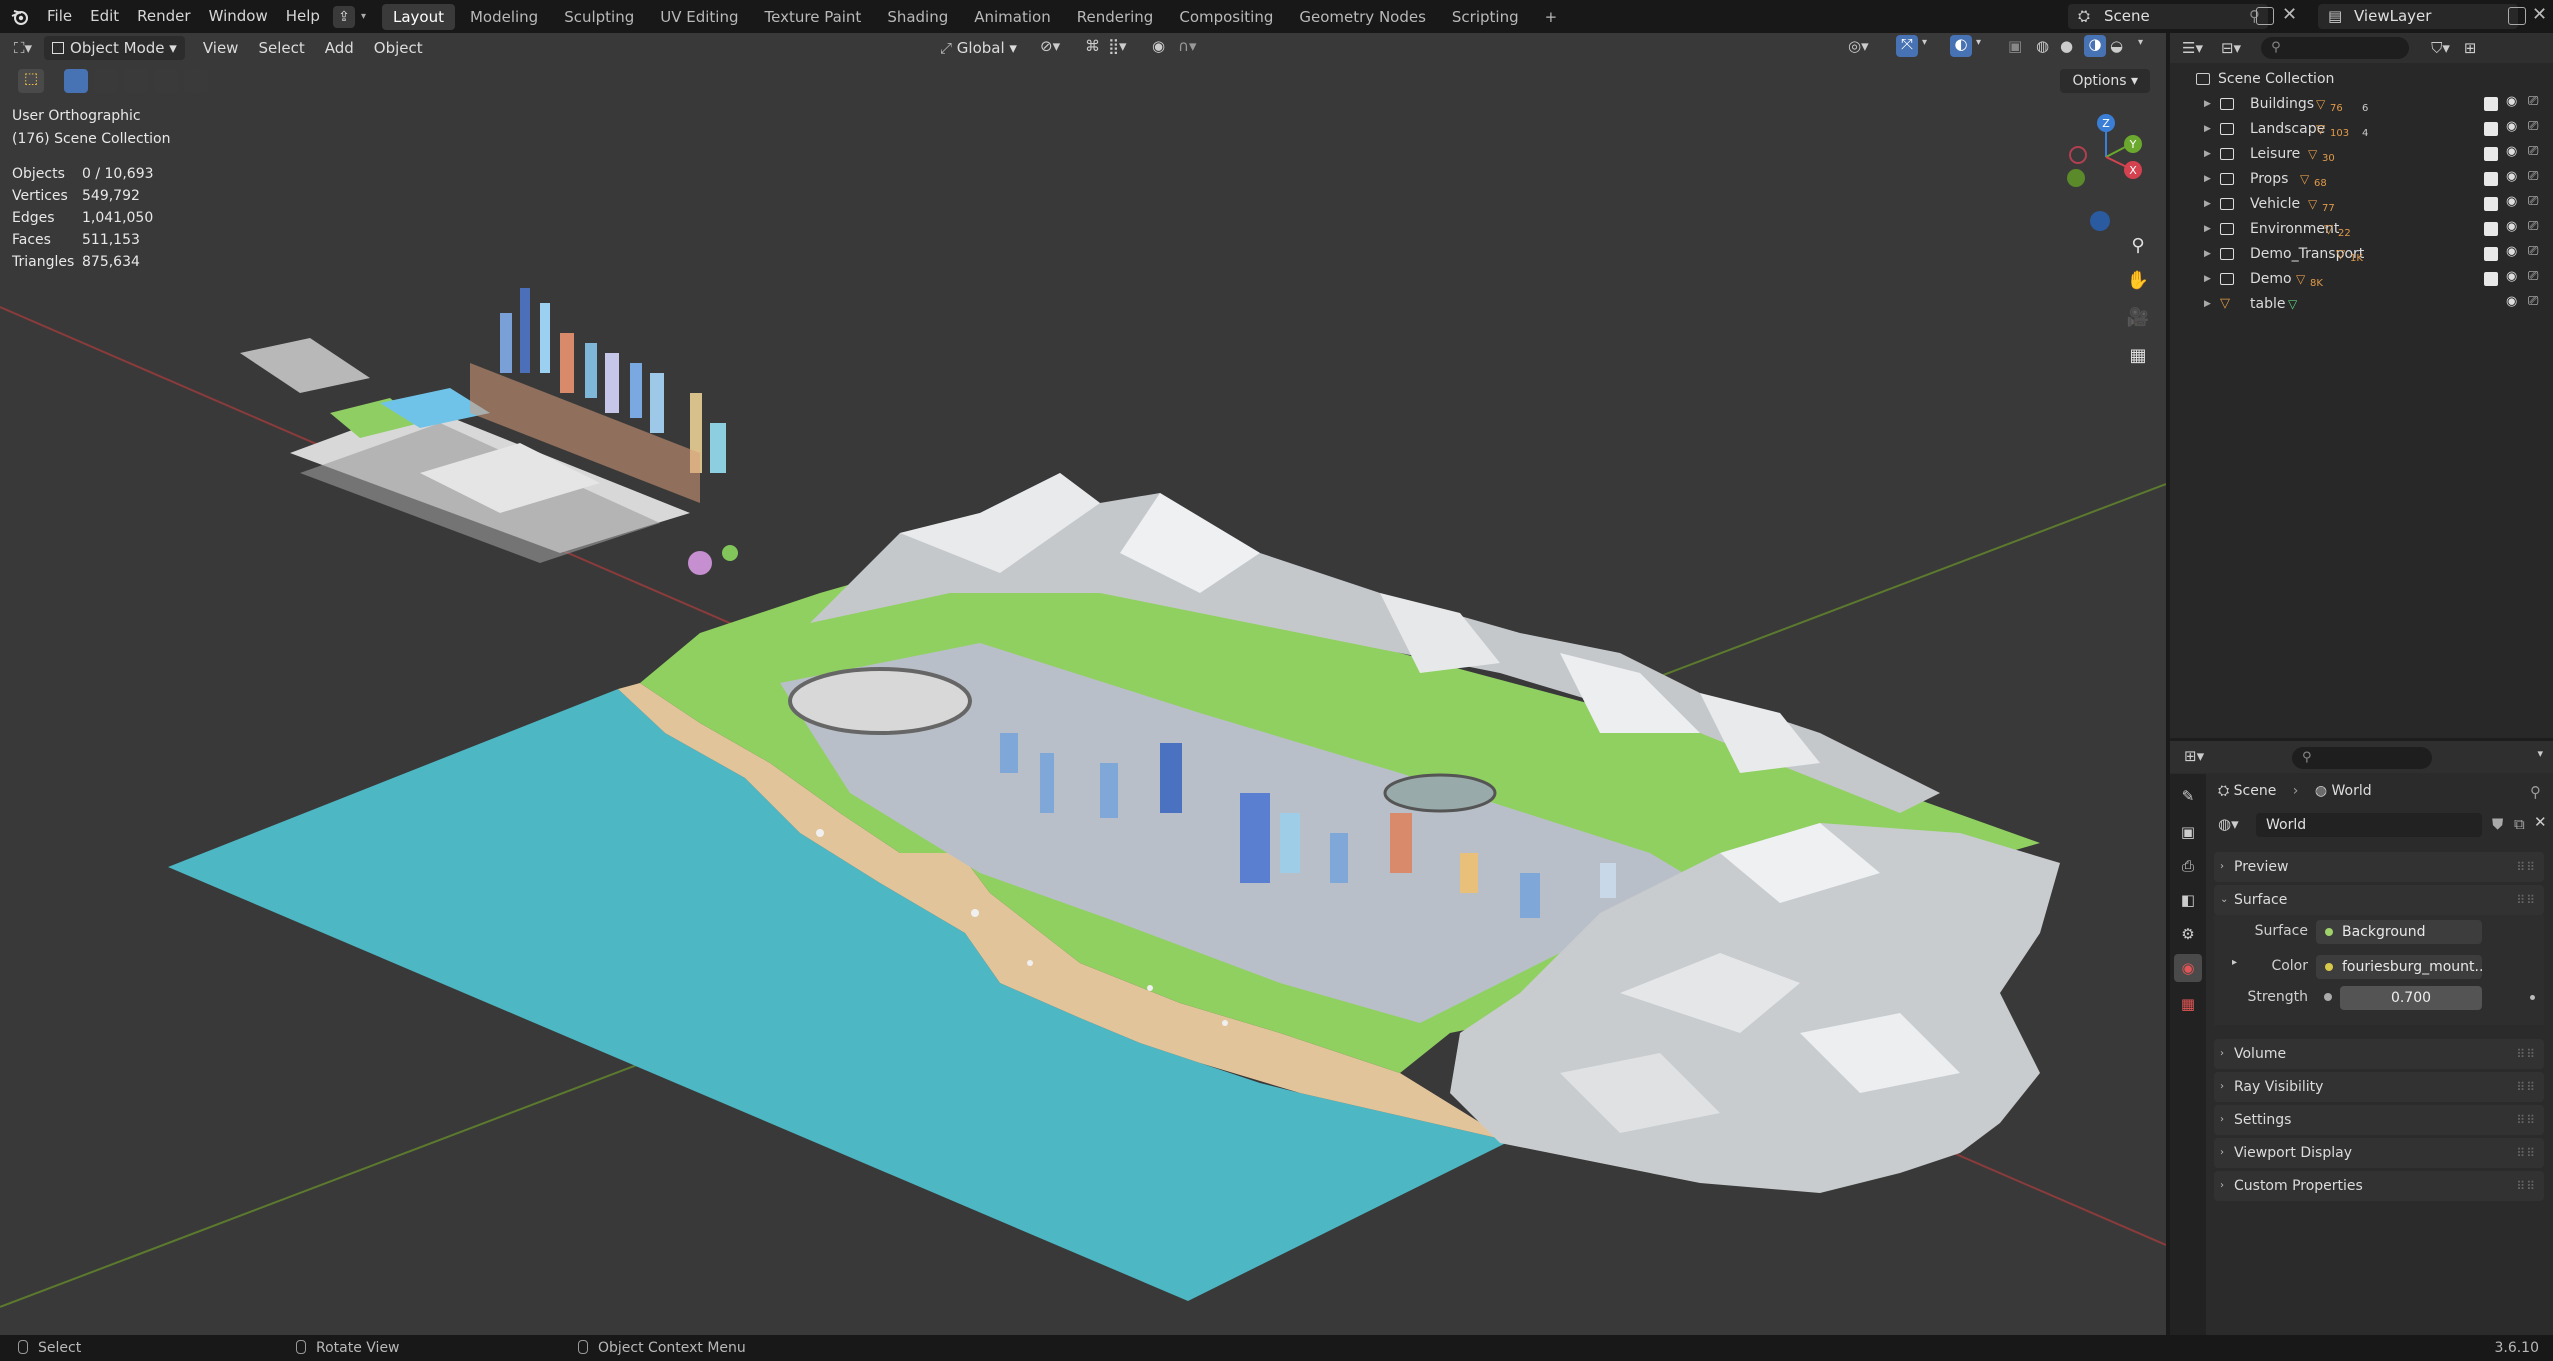 The width and height of the screenshot is (2553, 1361). Describe the element at coordinates (2379, 900) in the screenshot. I see `panel-surface: ⌄ Surface ⠿⠿` at that location.